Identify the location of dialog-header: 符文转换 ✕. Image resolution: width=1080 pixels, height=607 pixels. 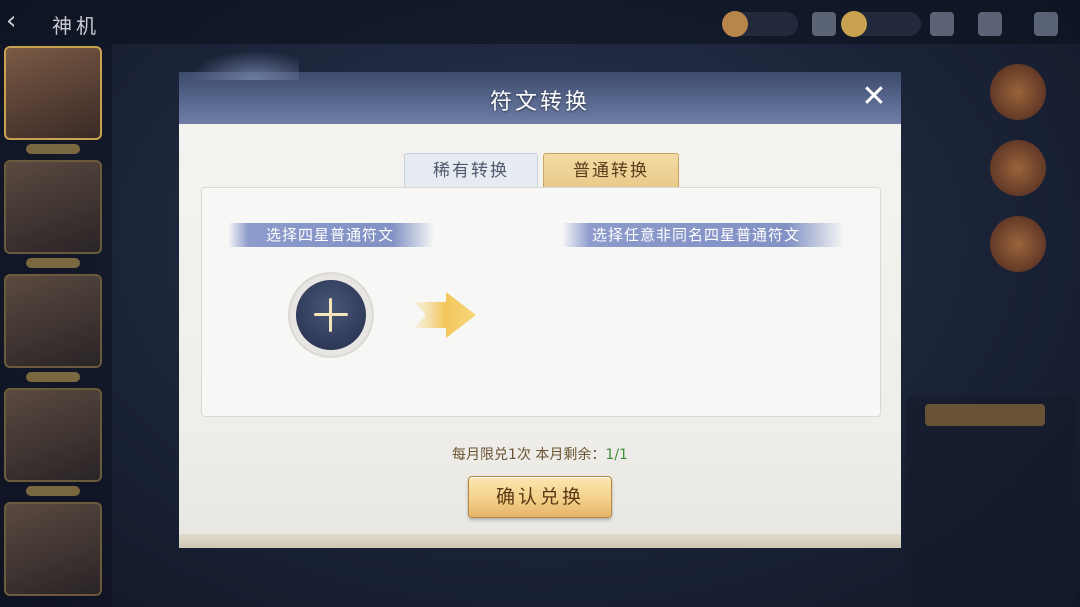
(540, 87).